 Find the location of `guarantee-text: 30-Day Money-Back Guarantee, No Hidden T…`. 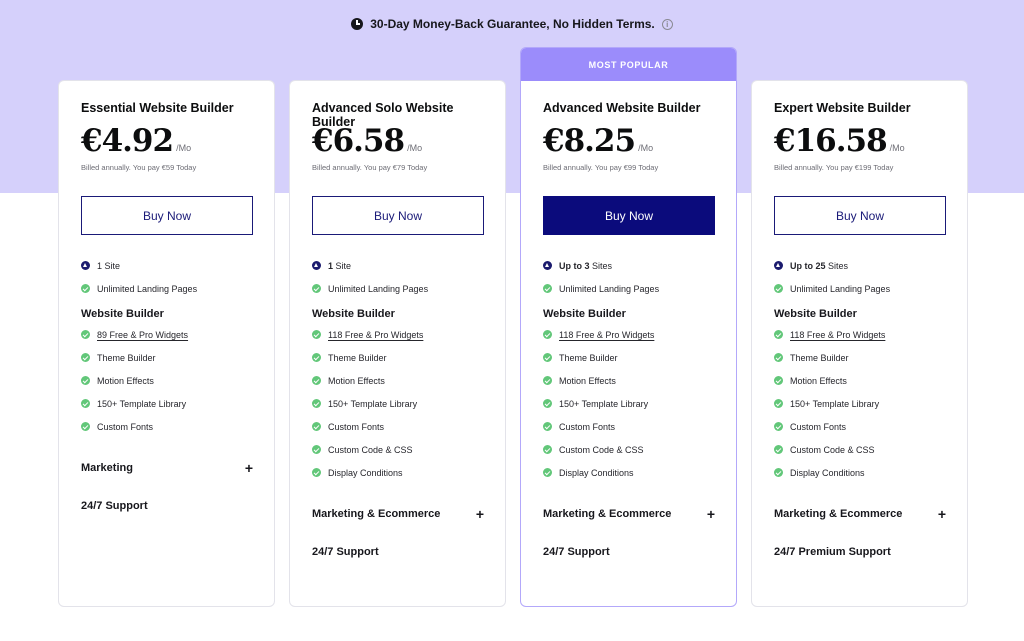

guarantee-text: 30-Day Money-Back Guarantee, No Hidden T… is located at coordinates (512, 24).